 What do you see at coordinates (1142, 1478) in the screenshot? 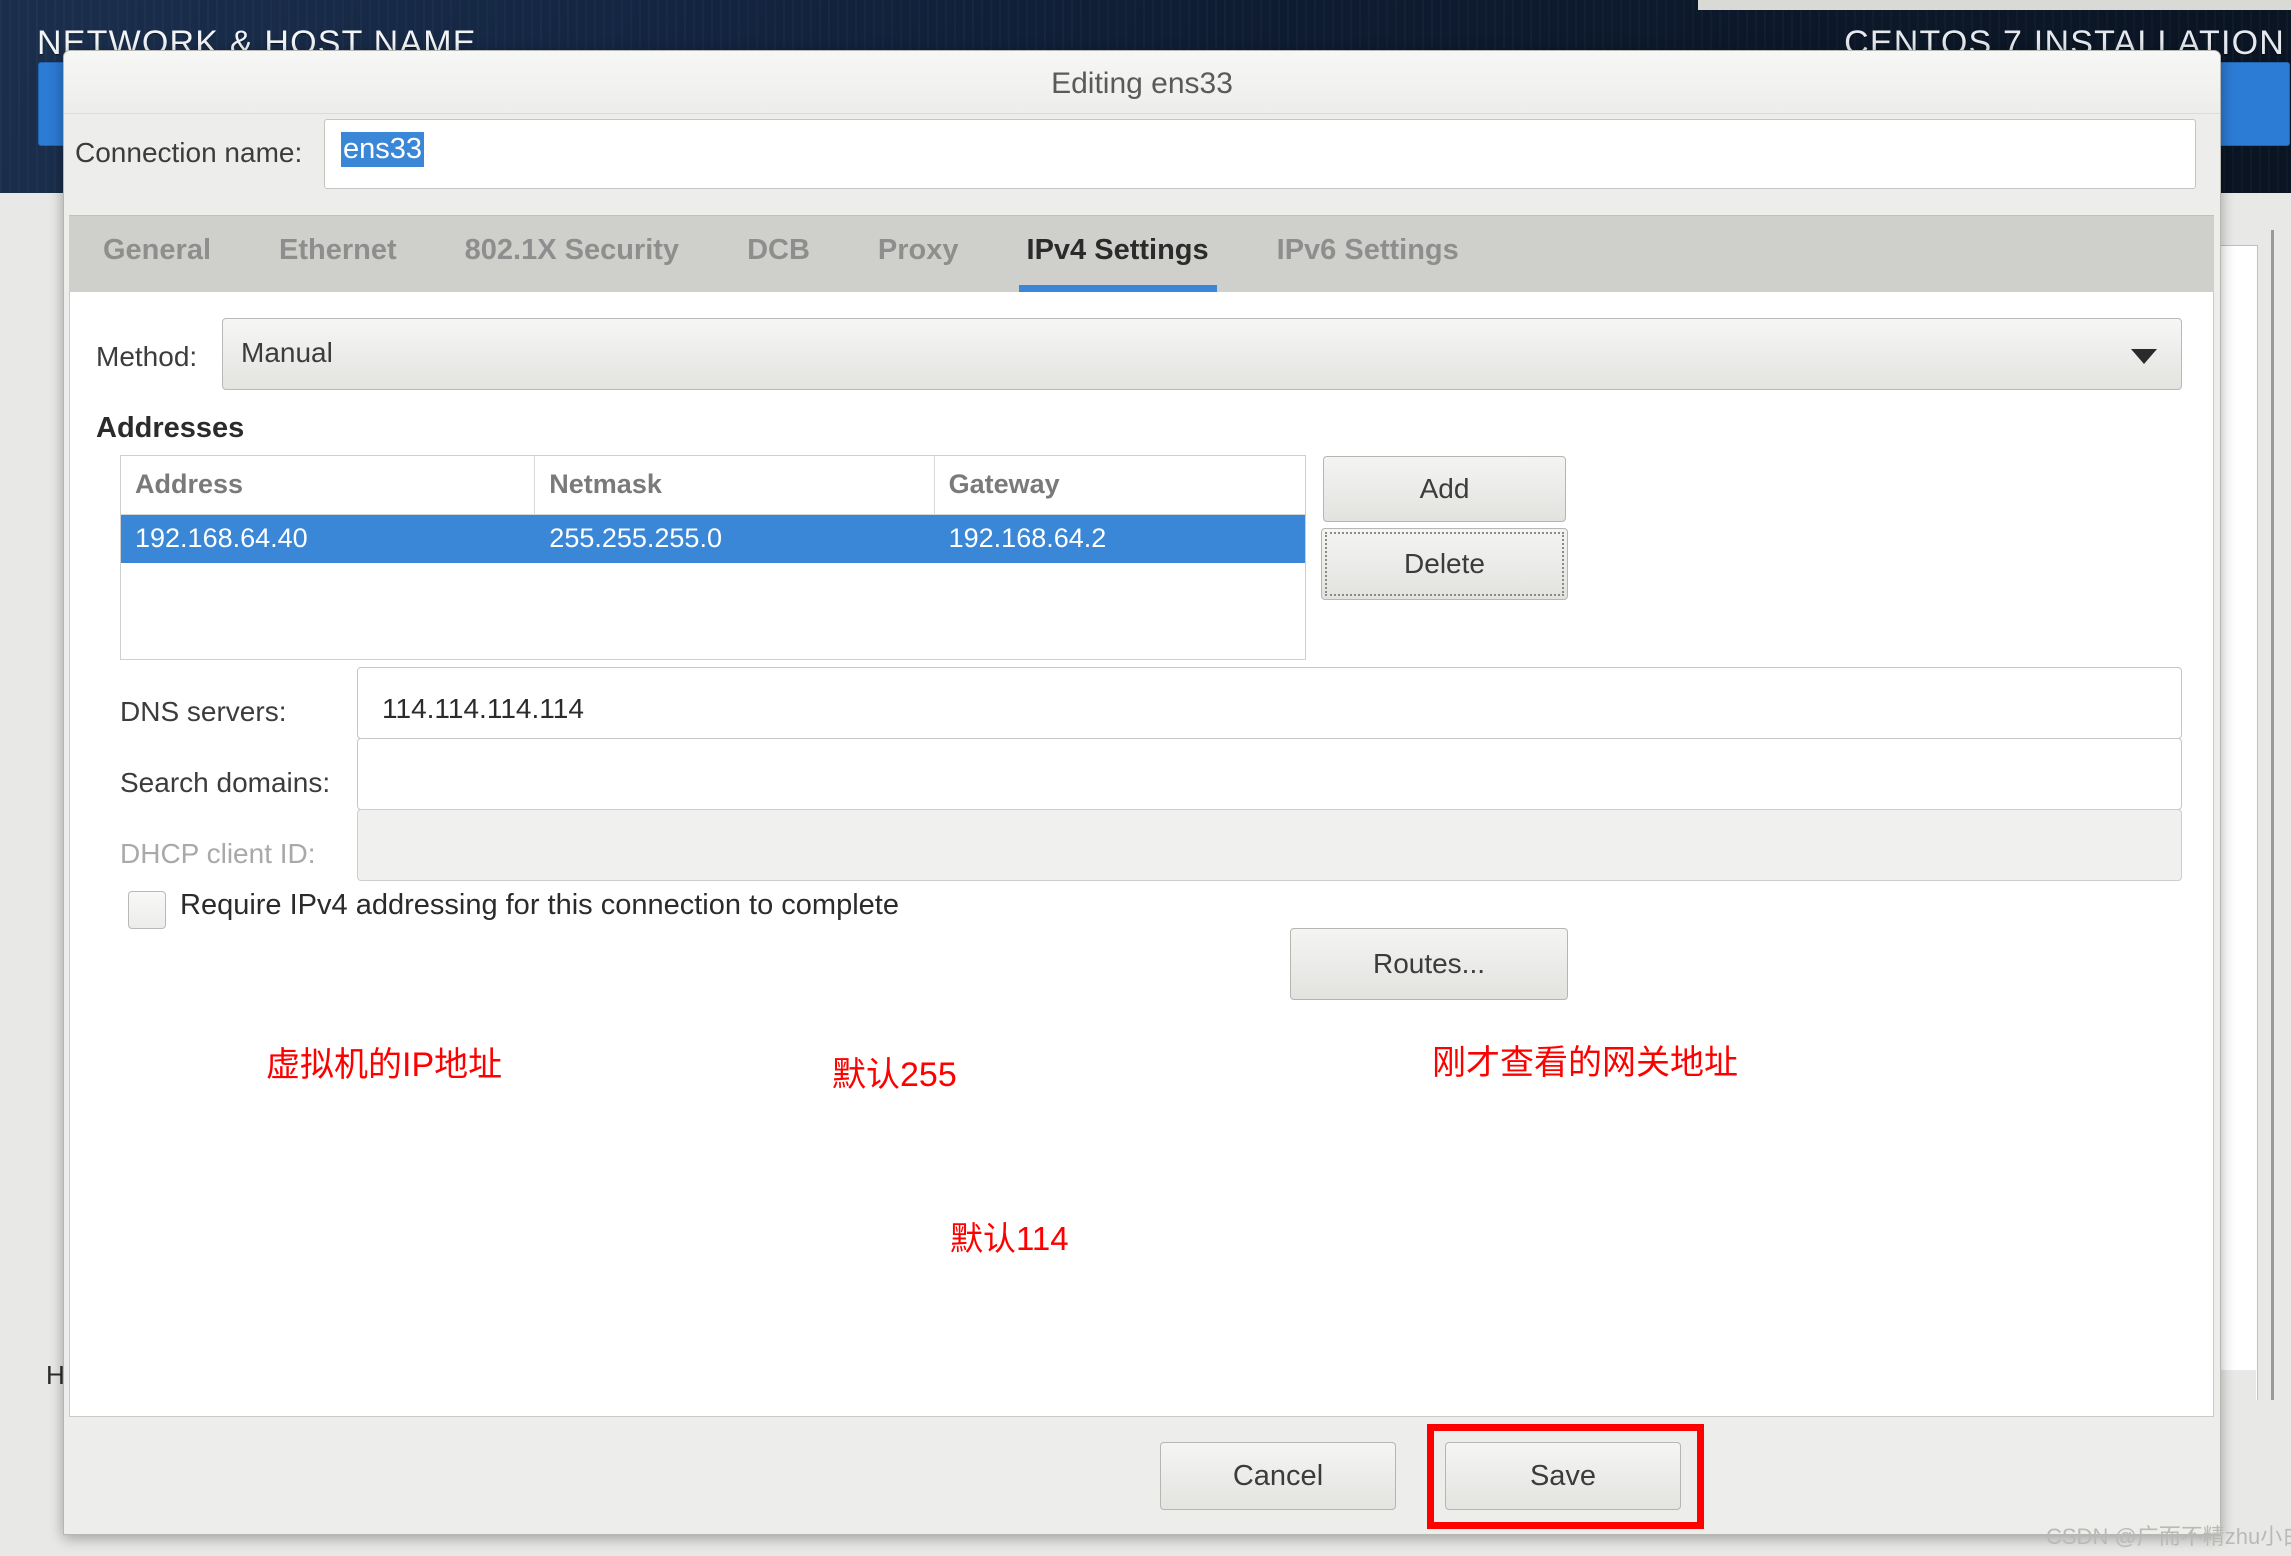
I see `dialog-footer: Cancel Save` at bounding box center [1142, 1478].